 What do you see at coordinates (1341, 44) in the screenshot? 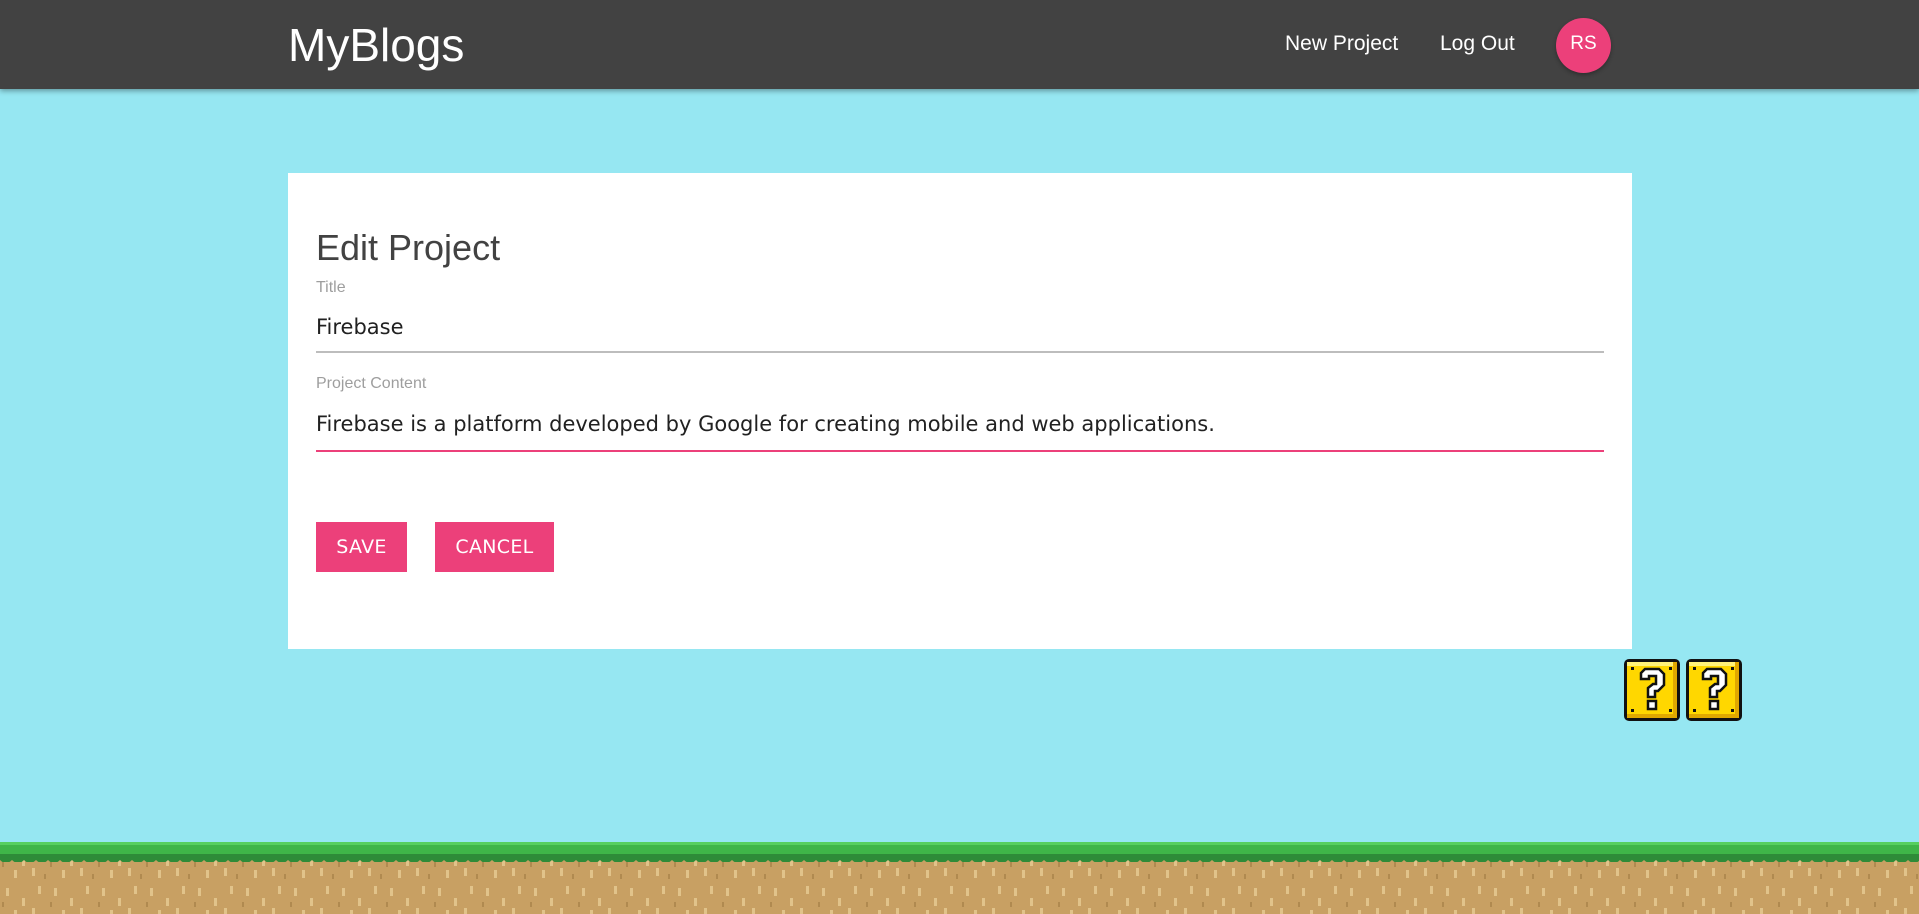
I see `new-project-link: New Project` at bounding box center [1341, 44].